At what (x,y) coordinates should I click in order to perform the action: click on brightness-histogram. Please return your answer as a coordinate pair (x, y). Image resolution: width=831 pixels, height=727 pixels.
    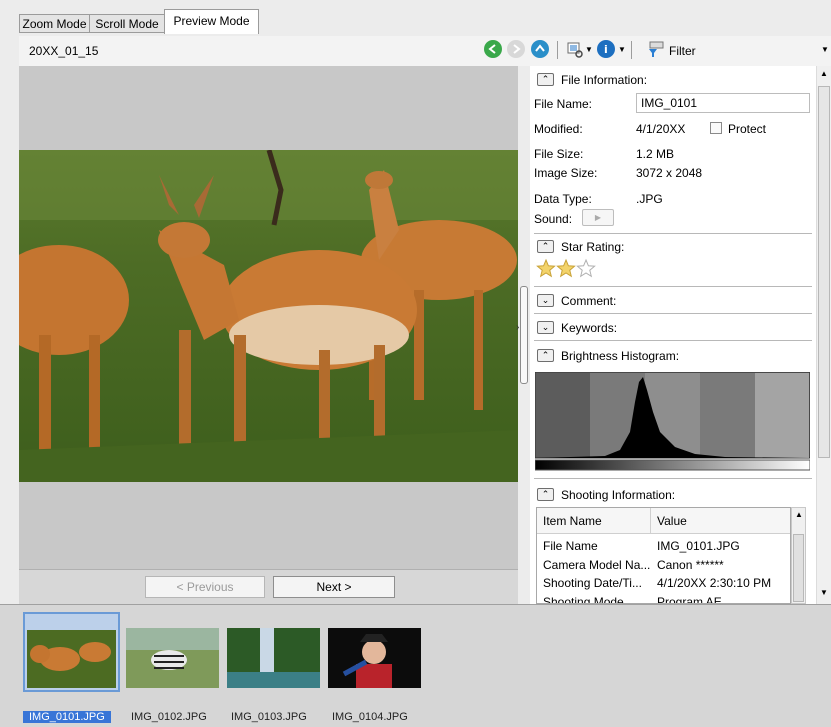
    Looking at the image, I should click on (672, 421).